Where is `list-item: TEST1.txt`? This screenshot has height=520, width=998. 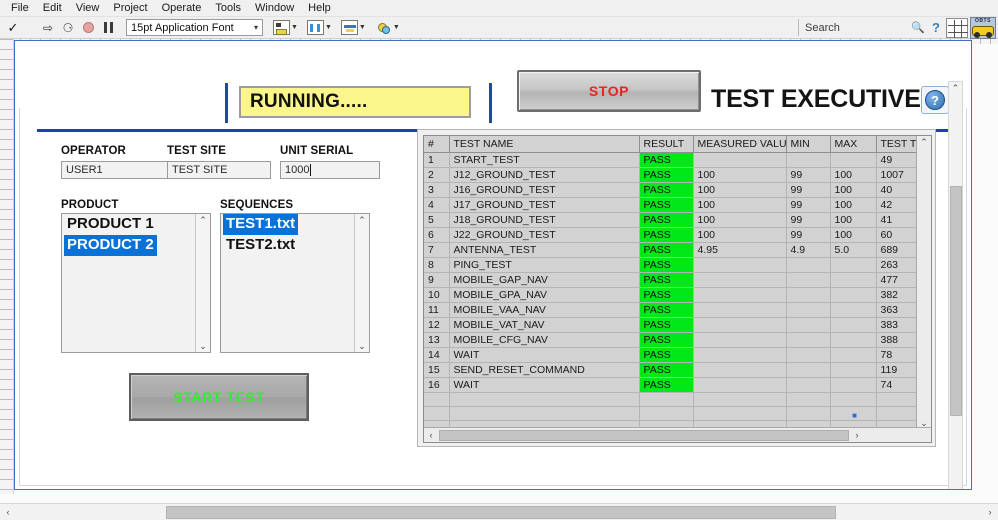
list-item: TEST1.txt is located at coordinates (287, 224).